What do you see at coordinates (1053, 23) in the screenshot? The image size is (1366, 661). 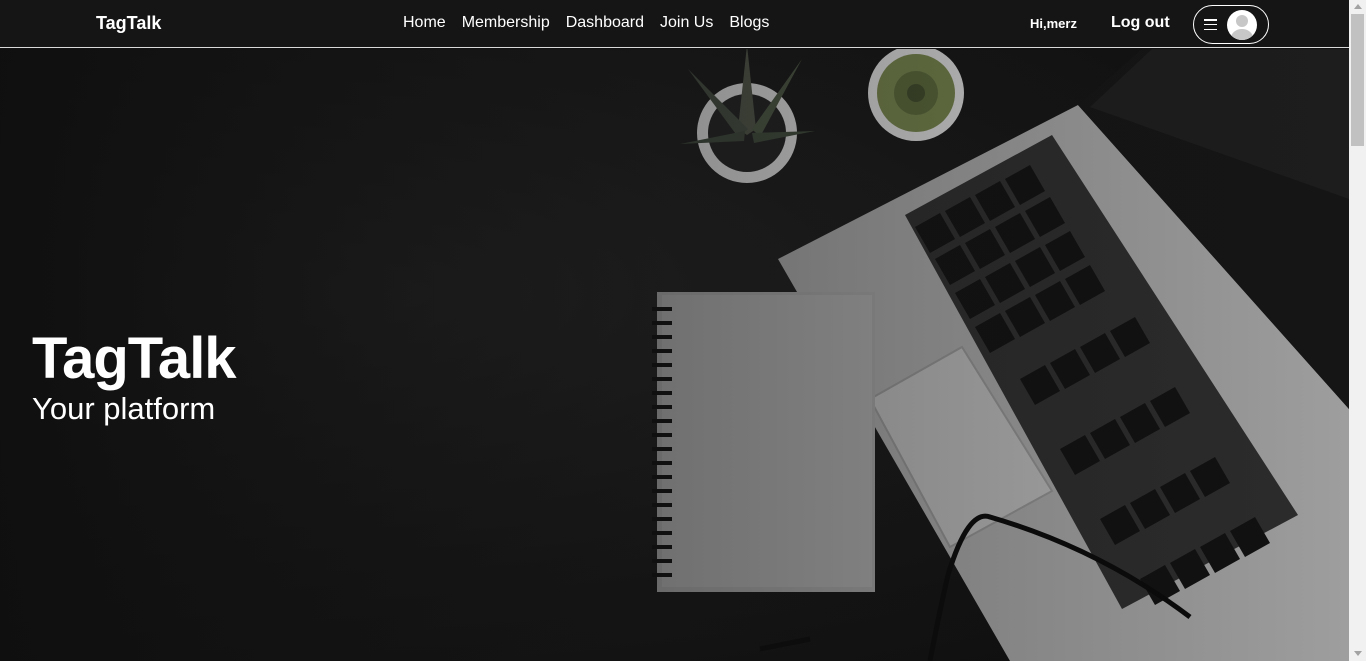 I see `user-greeting: Hi,merz` at bounding box center [1053, 23].